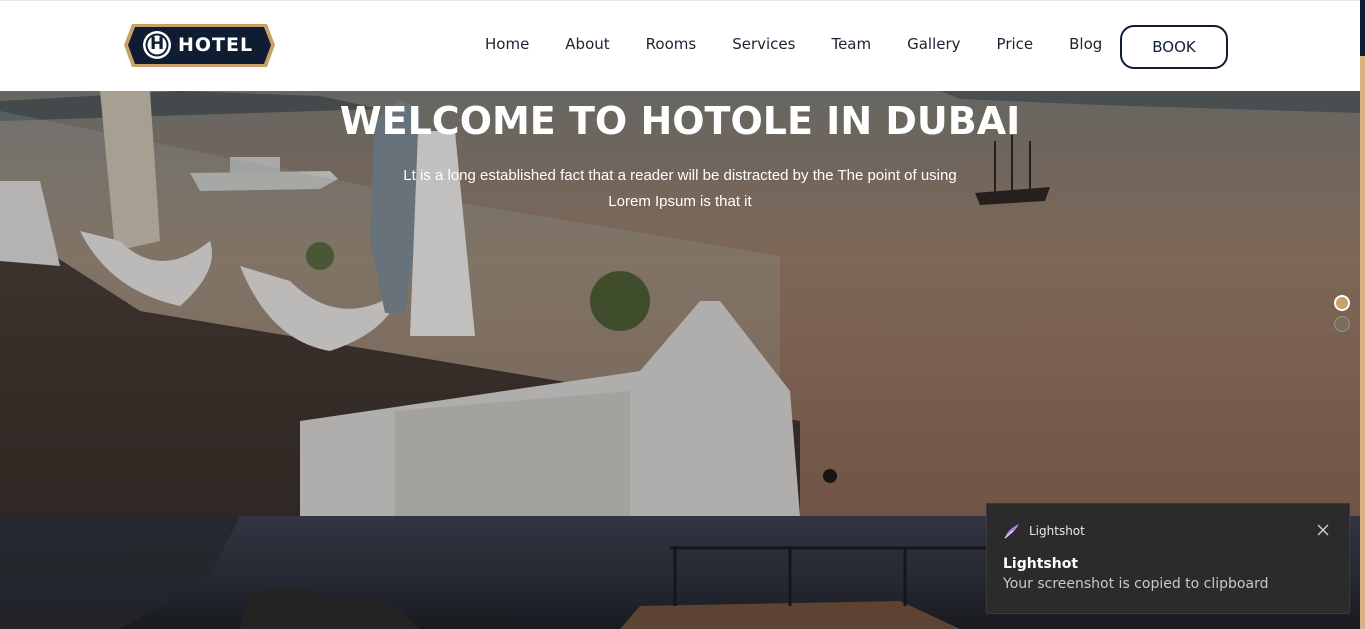 The height and width of the screenshot is (629, 1365). I want to click on slider-pagination, so click(1342, 316).